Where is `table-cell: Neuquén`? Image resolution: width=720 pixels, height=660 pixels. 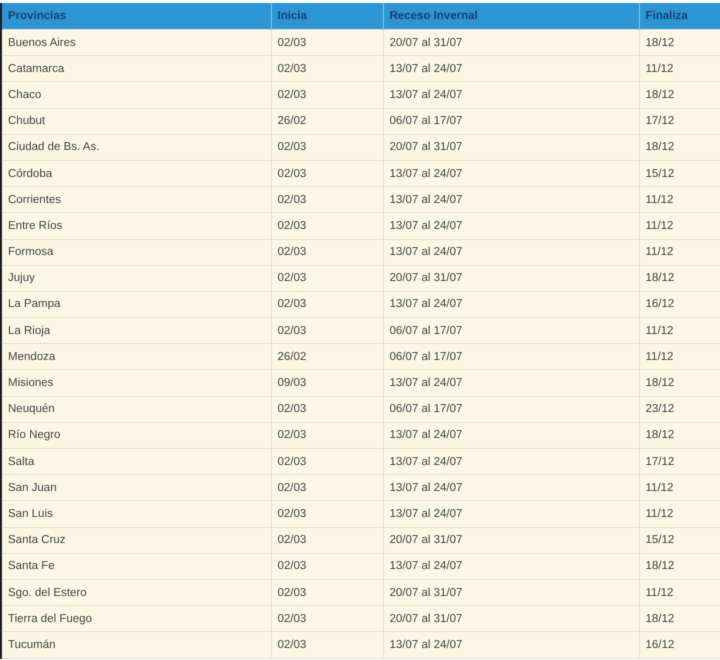
table-cell: Neuquén is located at coordinates (136, 409).